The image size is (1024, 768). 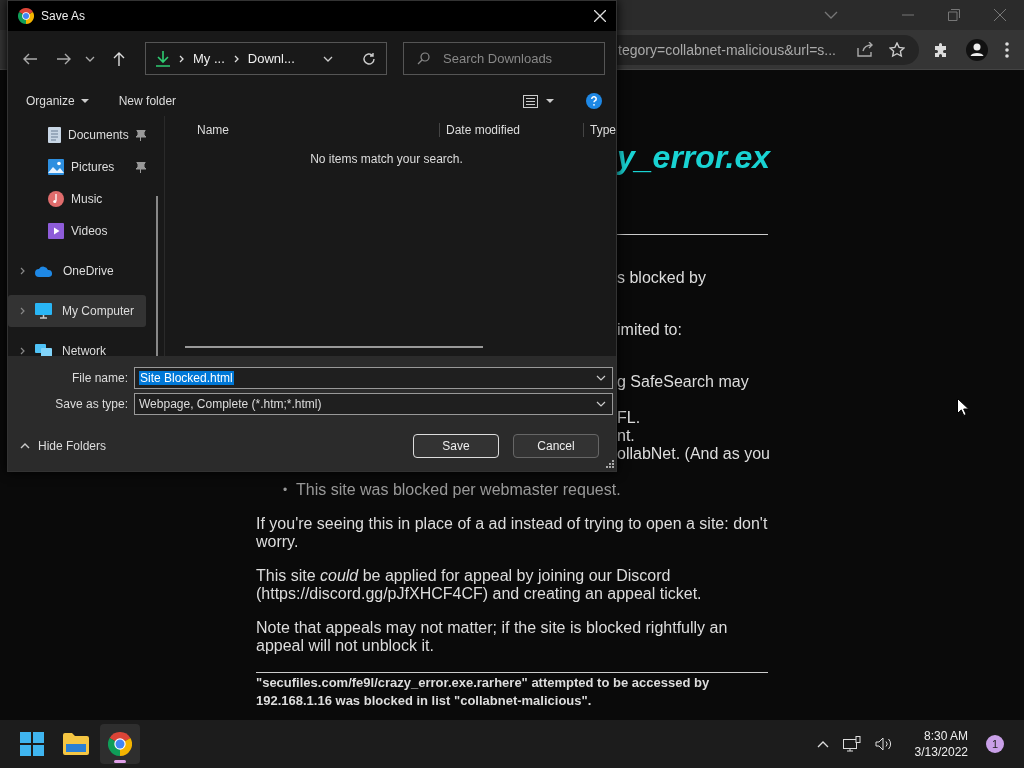 I want to click on field-label: File name:, so click(x=99, y=378).